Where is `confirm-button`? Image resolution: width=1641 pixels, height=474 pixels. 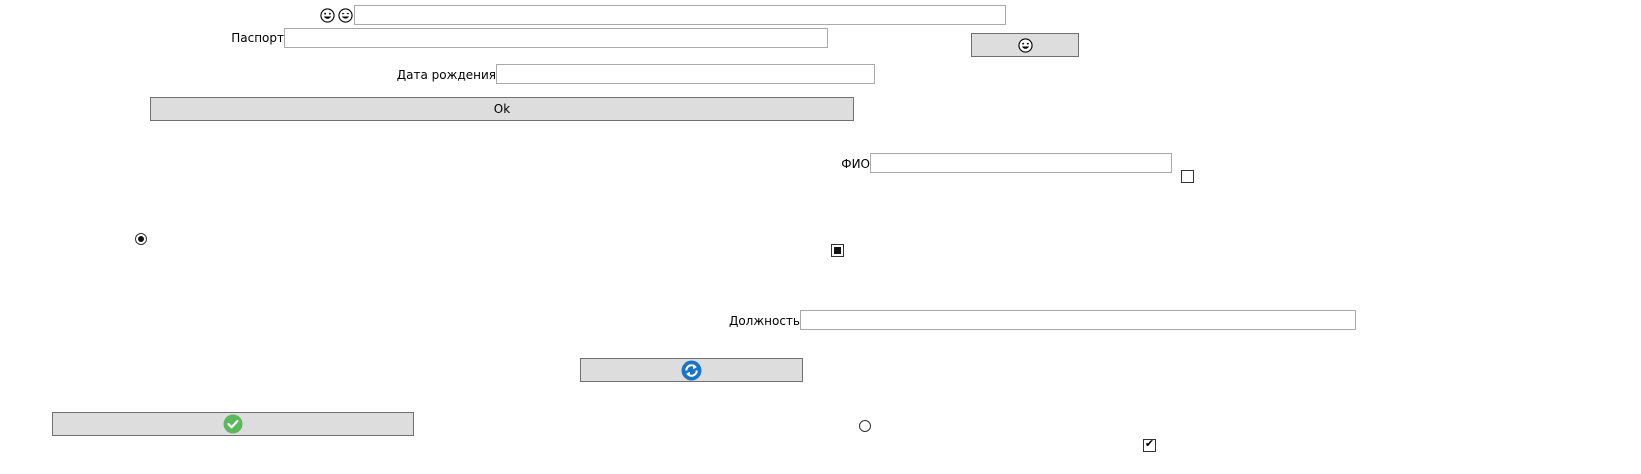 confirm-button is located at coordinates (233, 424).